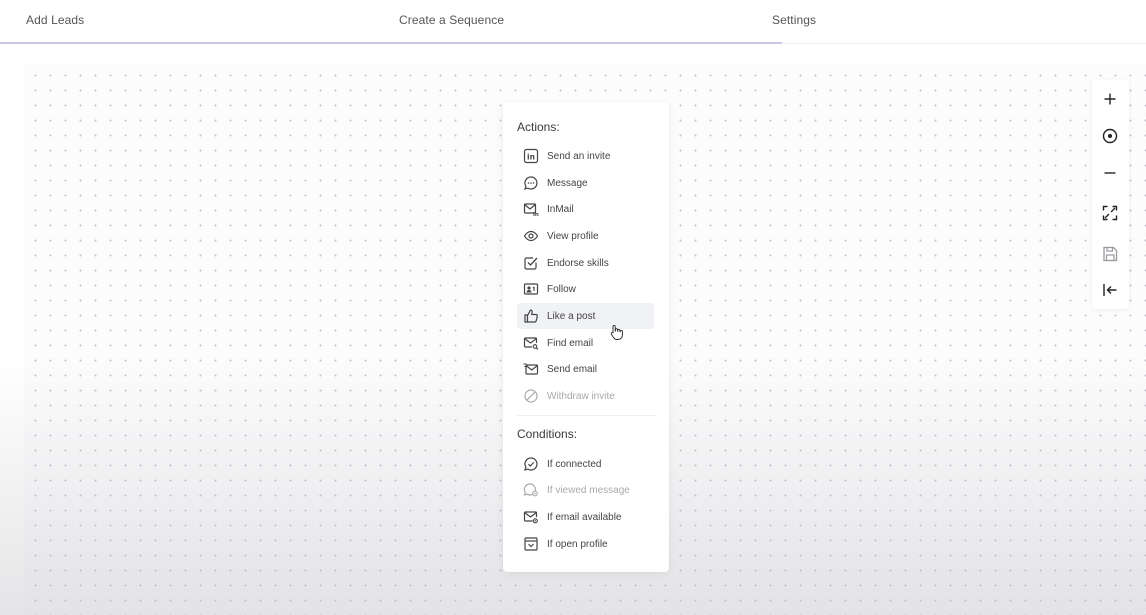  Describe the element at coordinates (531, 209) in the screenshot. I see `inmail-icon: in` at that location.